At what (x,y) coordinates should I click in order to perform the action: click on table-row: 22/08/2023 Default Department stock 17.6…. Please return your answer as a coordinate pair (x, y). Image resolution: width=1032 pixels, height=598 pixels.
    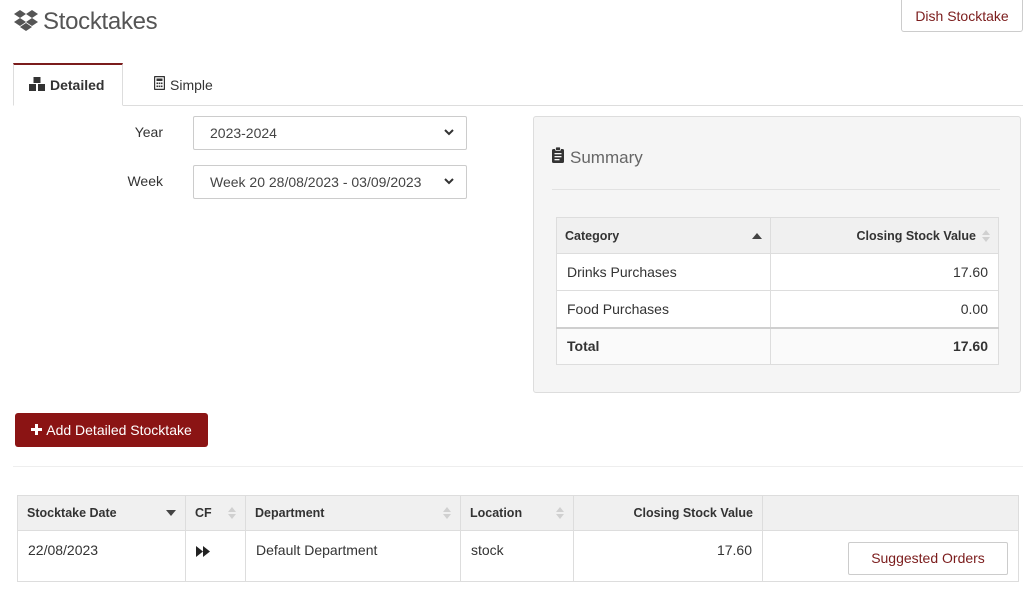
    Looking at the image, I should click on (518, 556).